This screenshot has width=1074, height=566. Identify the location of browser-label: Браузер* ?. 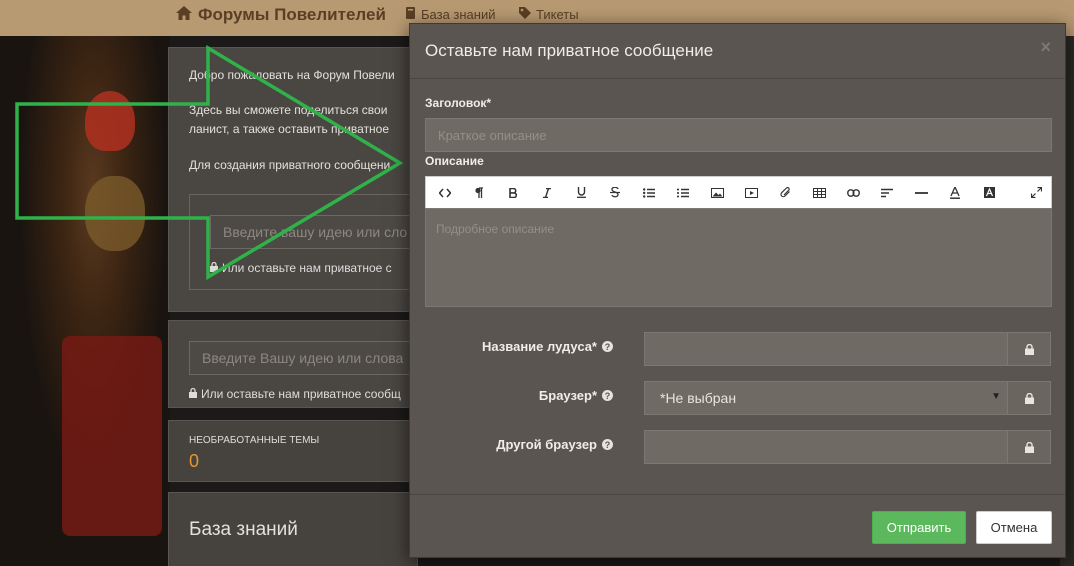
(576, 395).